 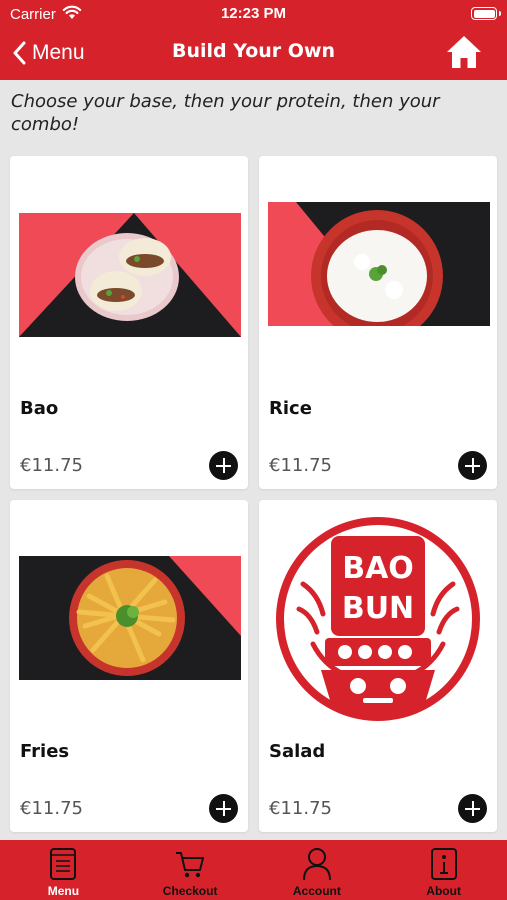 I want to click on tab-label: About, so click(x=443, y=891).